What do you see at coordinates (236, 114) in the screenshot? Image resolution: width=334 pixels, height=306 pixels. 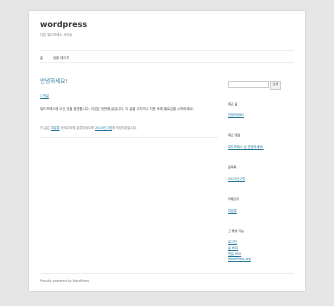 I see `recent-post-link: 안녕하세요!` at bounding box center [236, 114].